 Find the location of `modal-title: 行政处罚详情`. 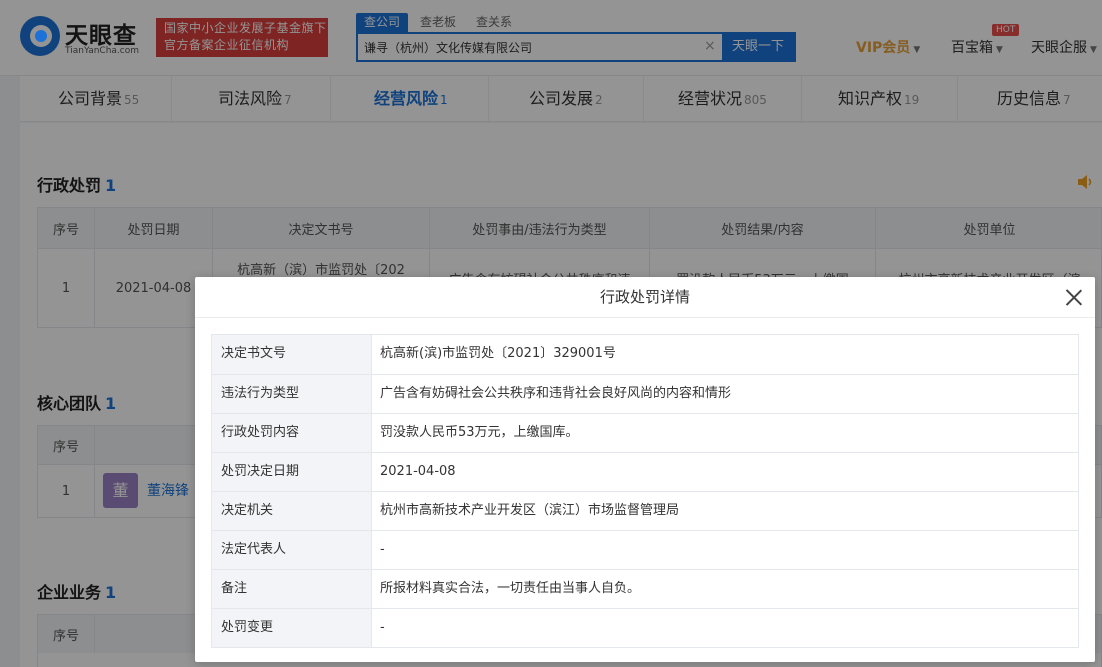

modal-title: 行政处罚详情 is located at coordinates (644, 297).